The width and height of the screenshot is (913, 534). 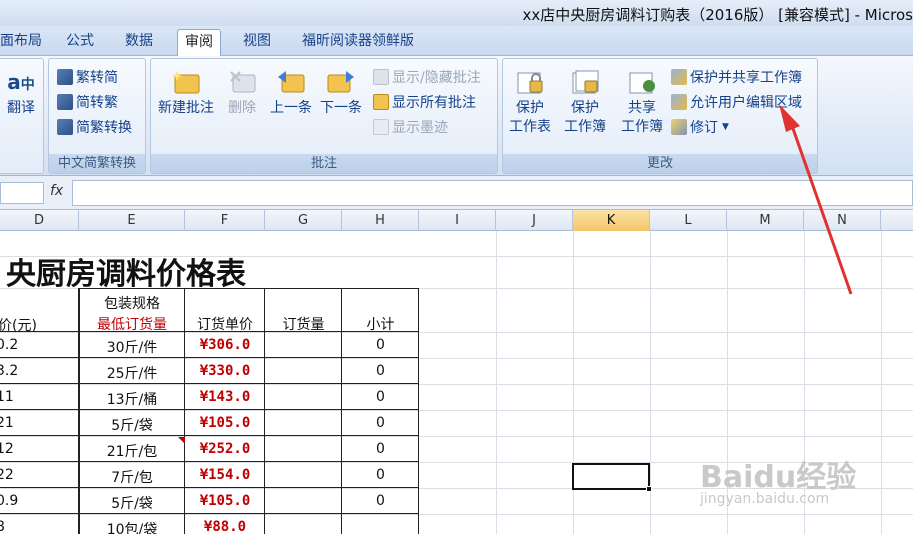 What do you see at coordinates (94, 127) in the screenshot?
I see `simp-trad-convert-button: 简繁转换` at bounding box center [94, 127].